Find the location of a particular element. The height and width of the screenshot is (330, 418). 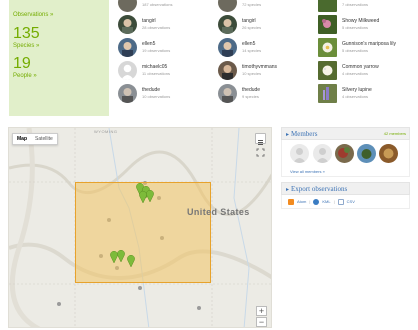

map-type-map-button: Map is located at coordinates (22, 139).